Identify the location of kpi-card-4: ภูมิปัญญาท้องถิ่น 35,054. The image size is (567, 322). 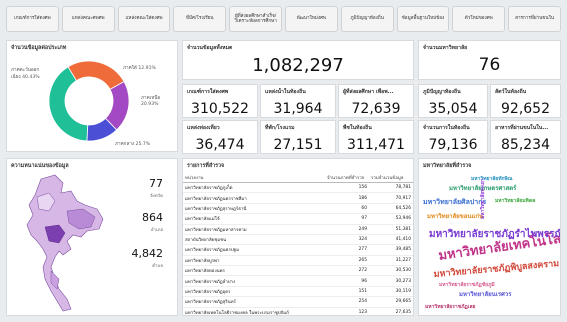
(453, 101).